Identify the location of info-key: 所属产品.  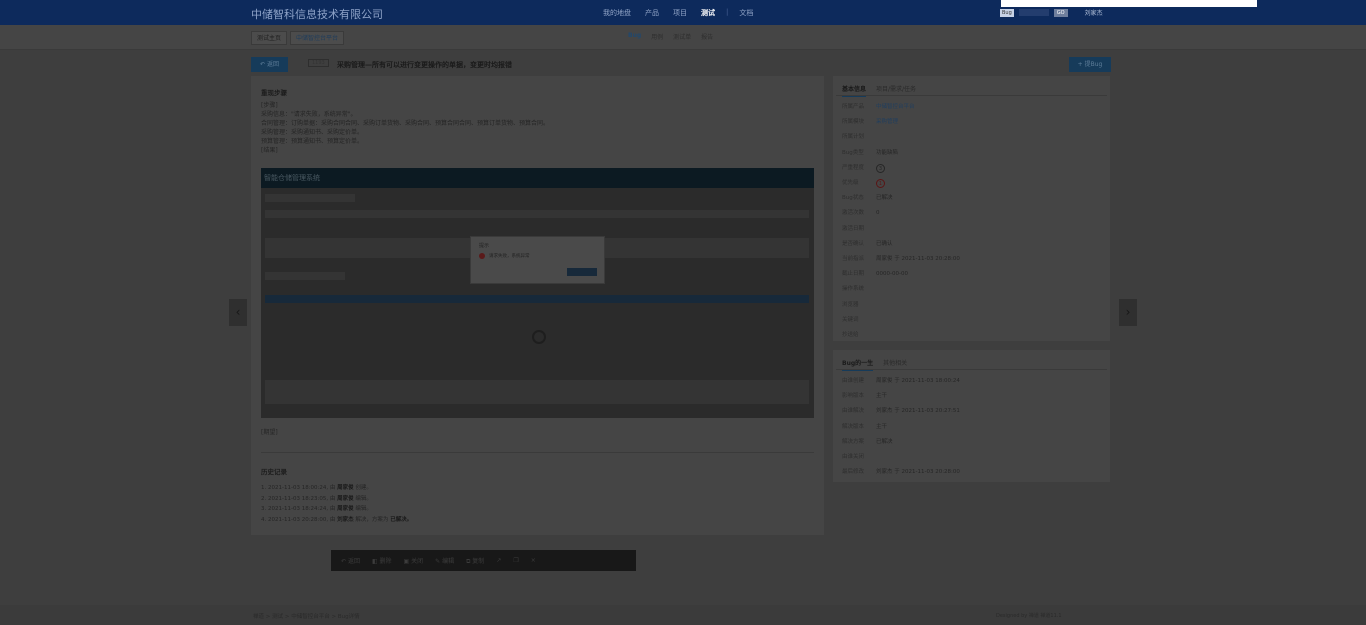
(853, 107).